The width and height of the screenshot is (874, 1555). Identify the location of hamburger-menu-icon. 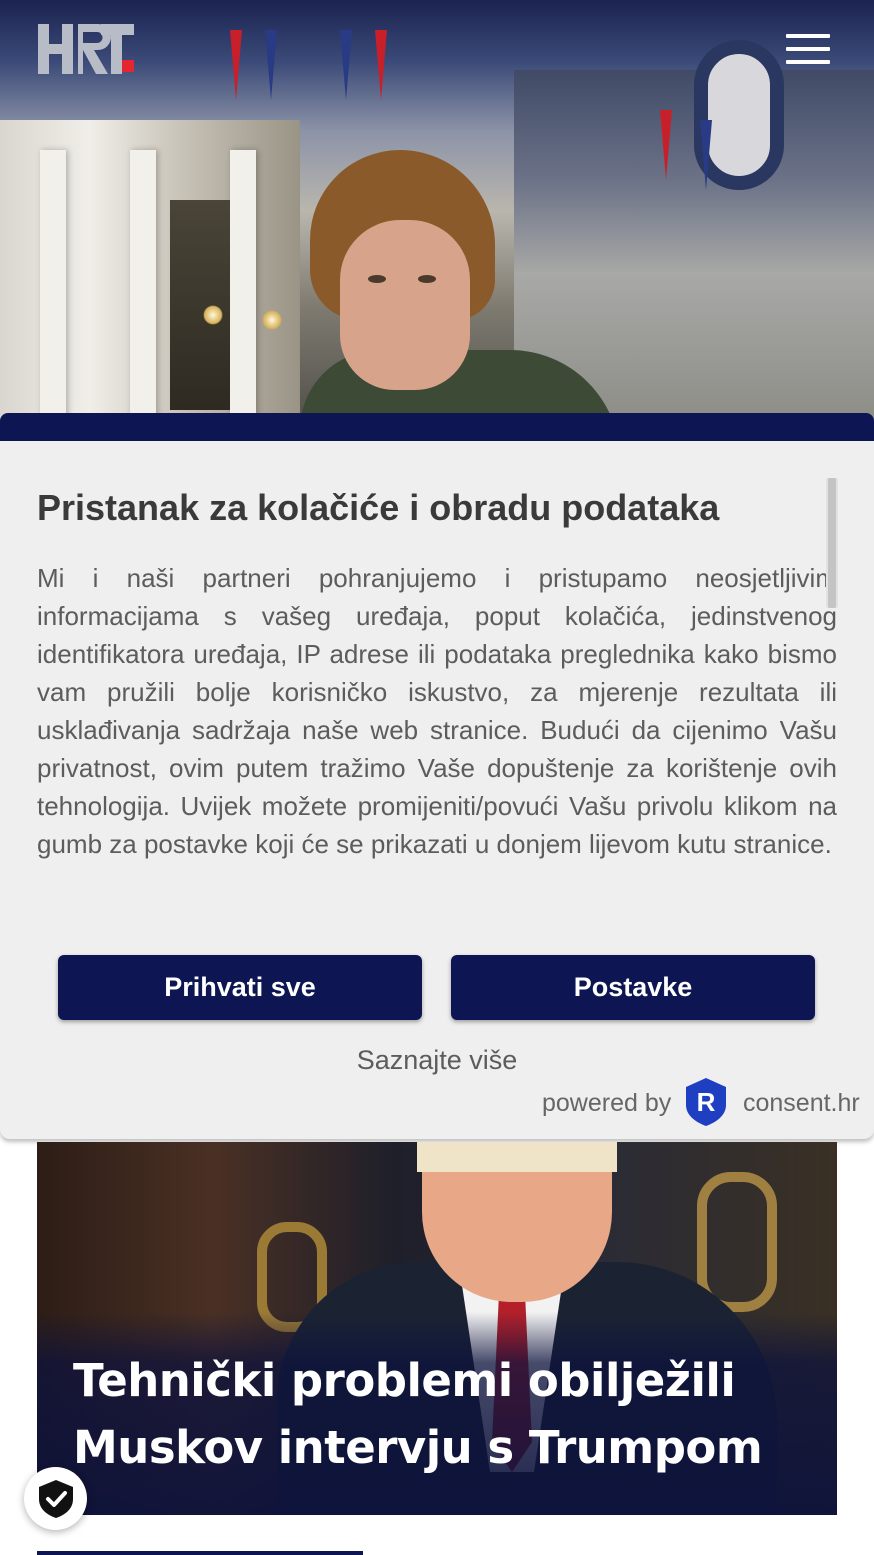
(808, 49).